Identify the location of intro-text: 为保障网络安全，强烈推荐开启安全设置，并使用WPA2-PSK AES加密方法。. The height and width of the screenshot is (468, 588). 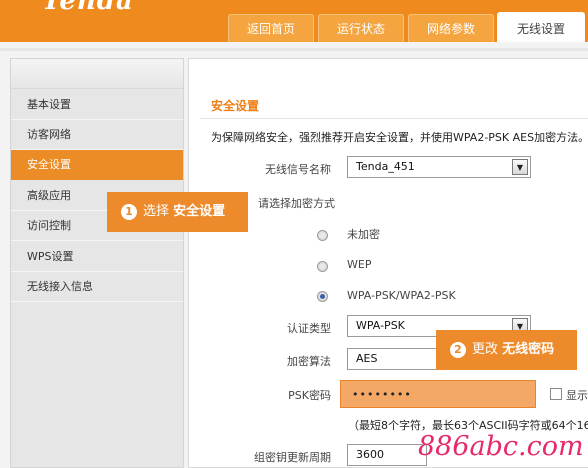
(399, 137).